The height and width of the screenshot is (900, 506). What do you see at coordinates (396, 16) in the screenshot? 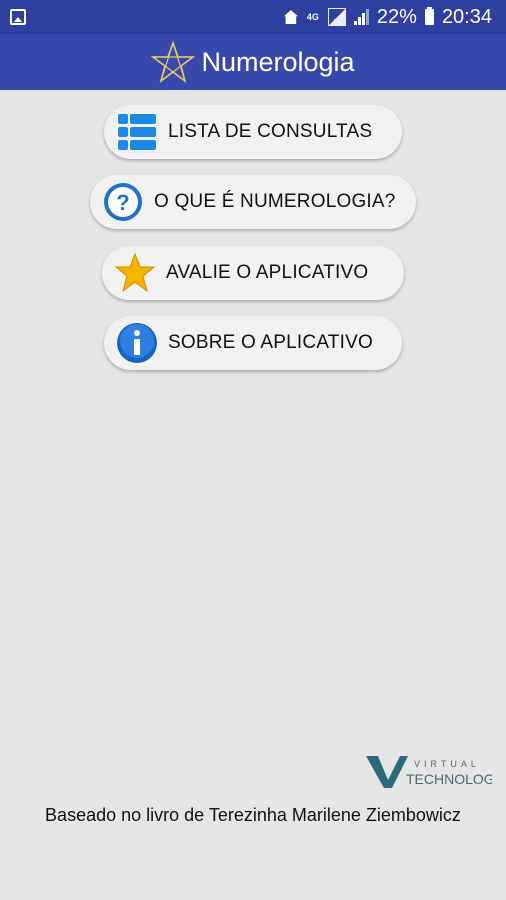
I see `battery-percent: 22%` at bounding box center [396, 16].